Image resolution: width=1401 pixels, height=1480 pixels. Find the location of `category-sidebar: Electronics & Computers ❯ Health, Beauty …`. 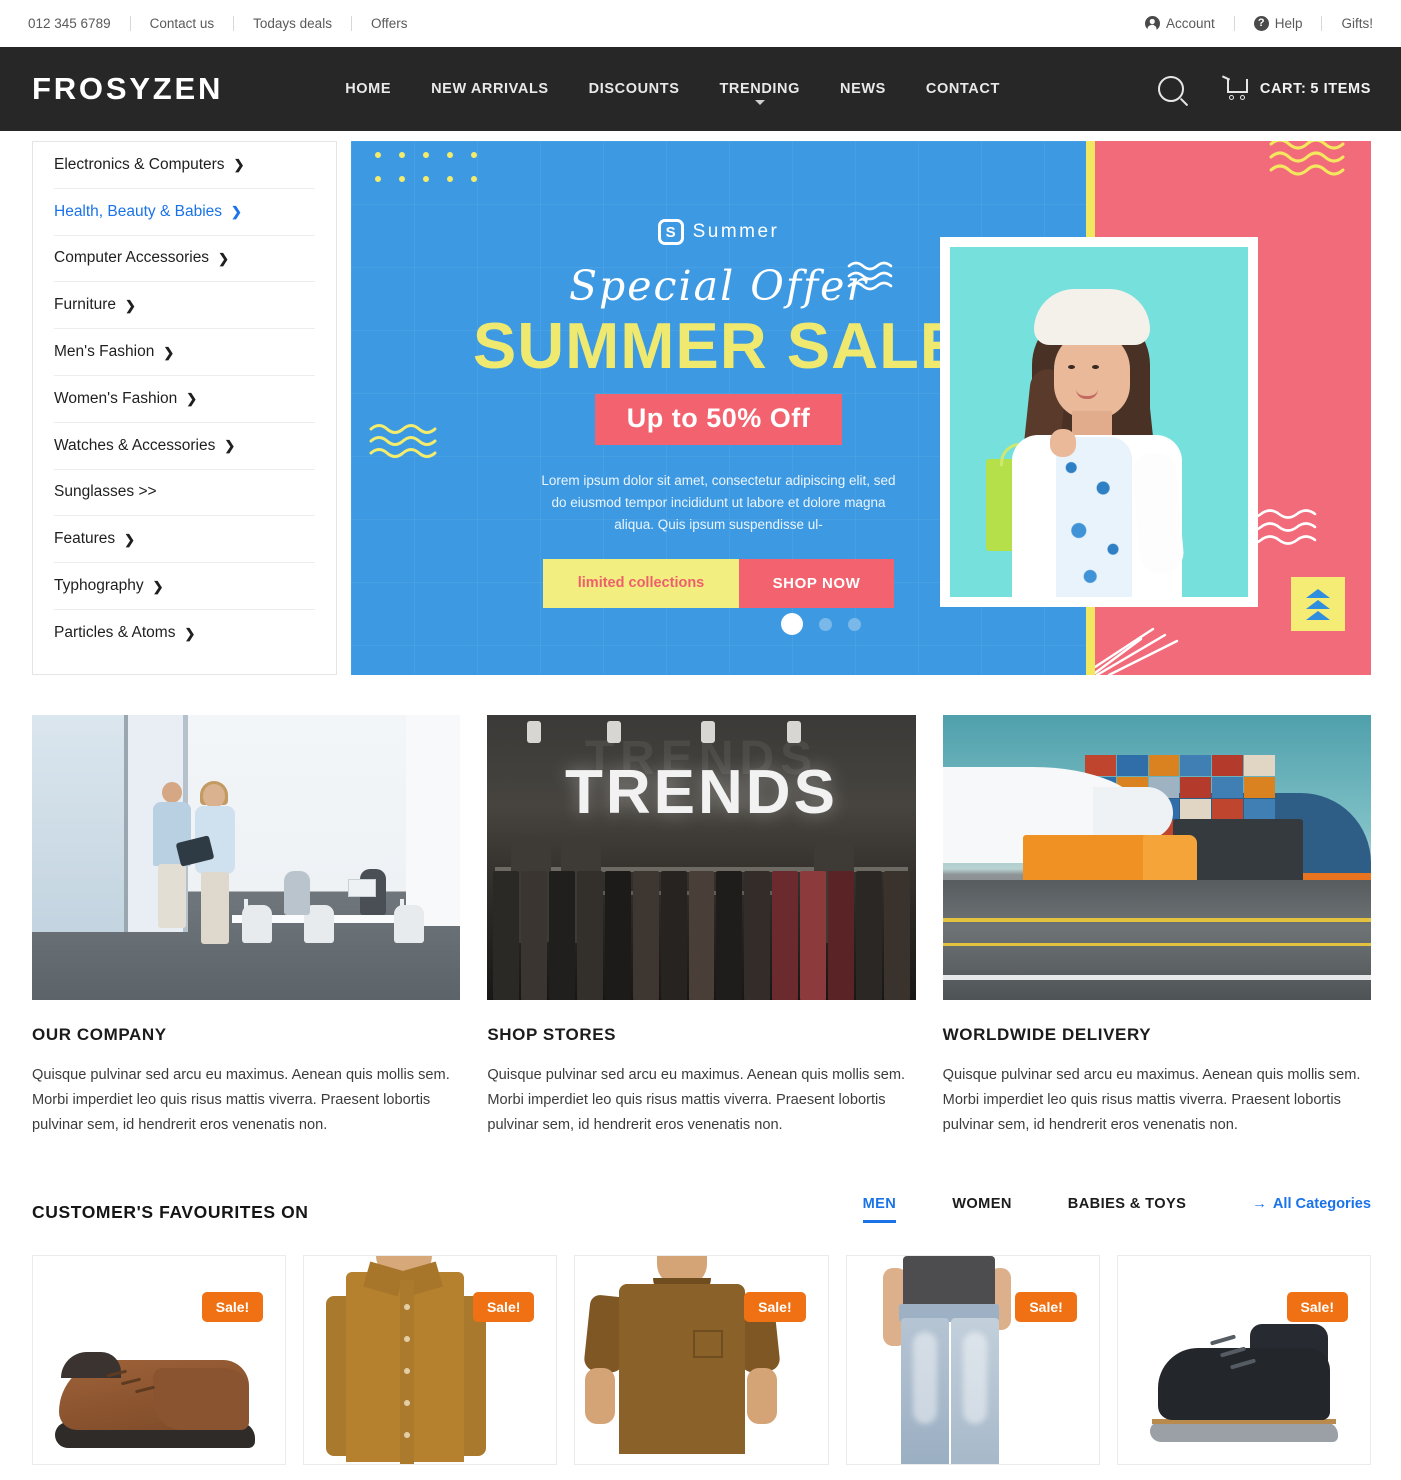

category-sidebar: Electronics & Computers ❯ Health, Beauty … is located at coordinates (184, 408).